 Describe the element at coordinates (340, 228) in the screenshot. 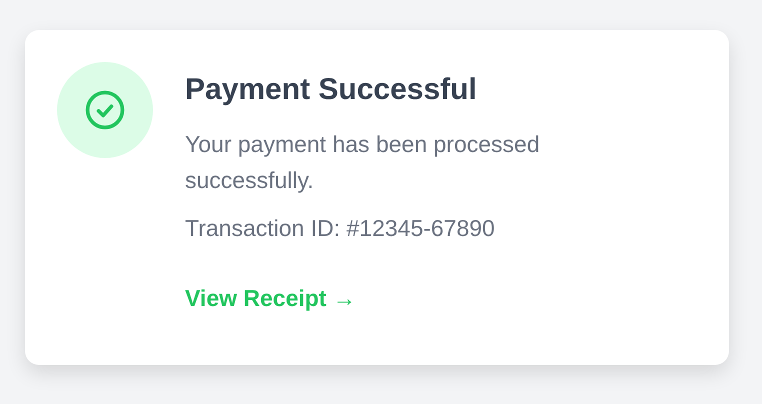

I see `transaction-id: Transaction ID: #12345-67890` at that location.